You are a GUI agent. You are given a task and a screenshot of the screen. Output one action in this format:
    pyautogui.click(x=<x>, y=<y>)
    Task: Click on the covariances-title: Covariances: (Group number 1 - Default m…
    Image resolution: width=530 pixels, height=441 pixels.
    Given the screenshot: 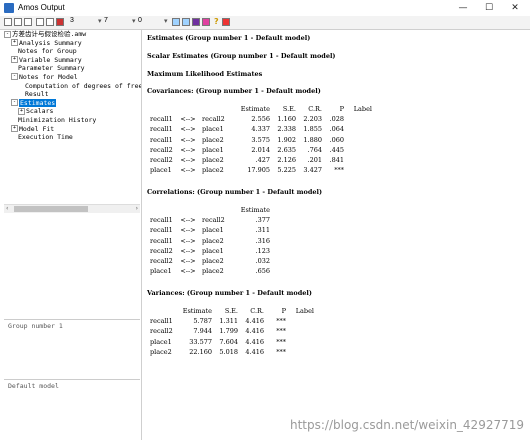 What is the action you would take?
    pyautogui.click(x=234, y=91)
    